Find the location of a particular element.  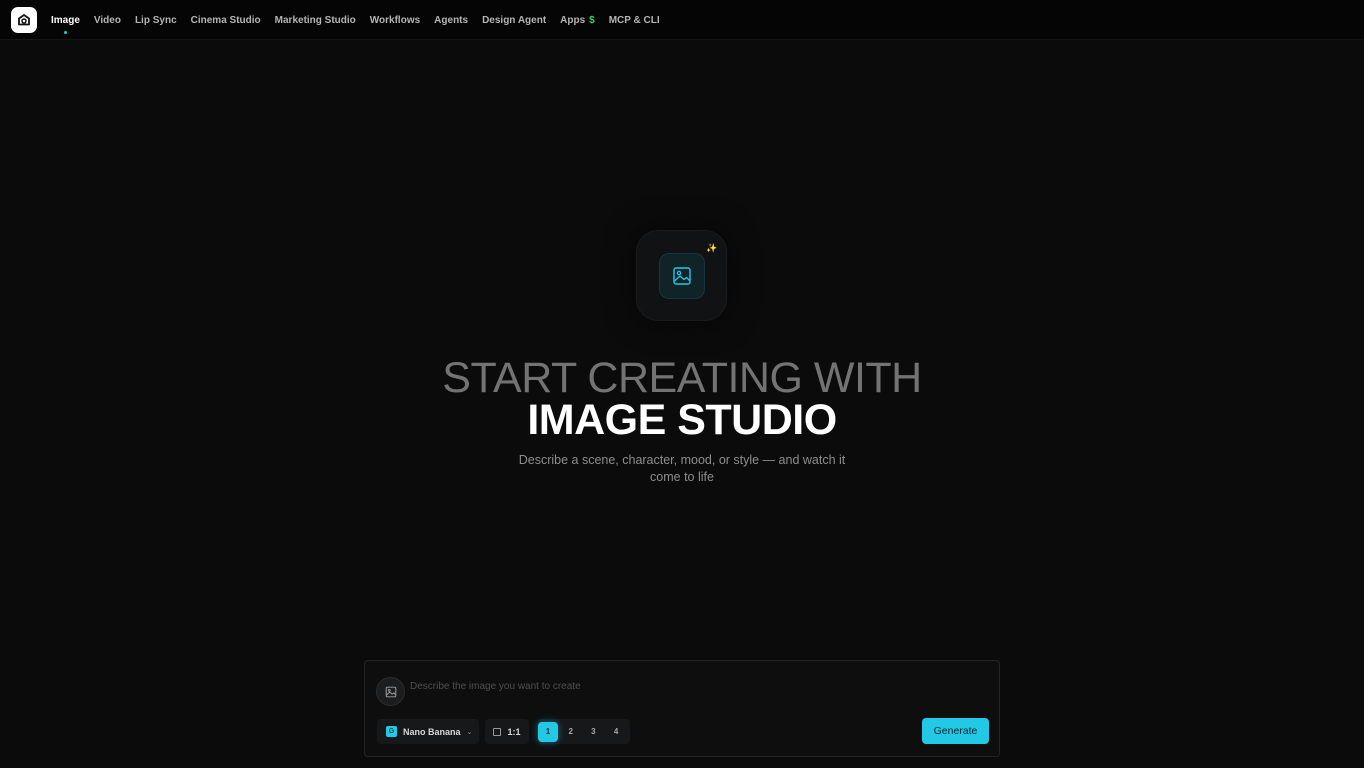

aspect-ratio-select: 1:1 is located at coordinates (507, 731).